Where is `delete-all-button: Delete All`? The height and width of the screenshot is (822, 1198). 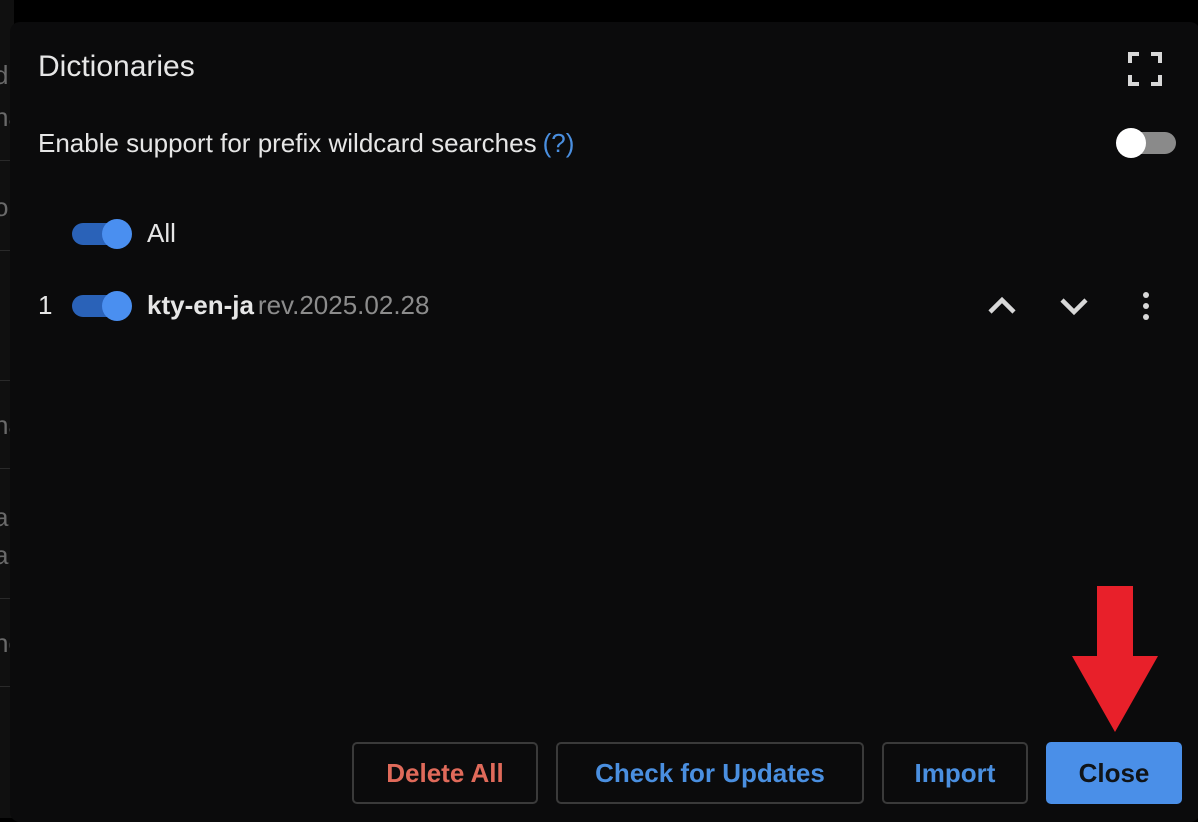 delete-all-button: Delete All is located at coordinates (445, 773).